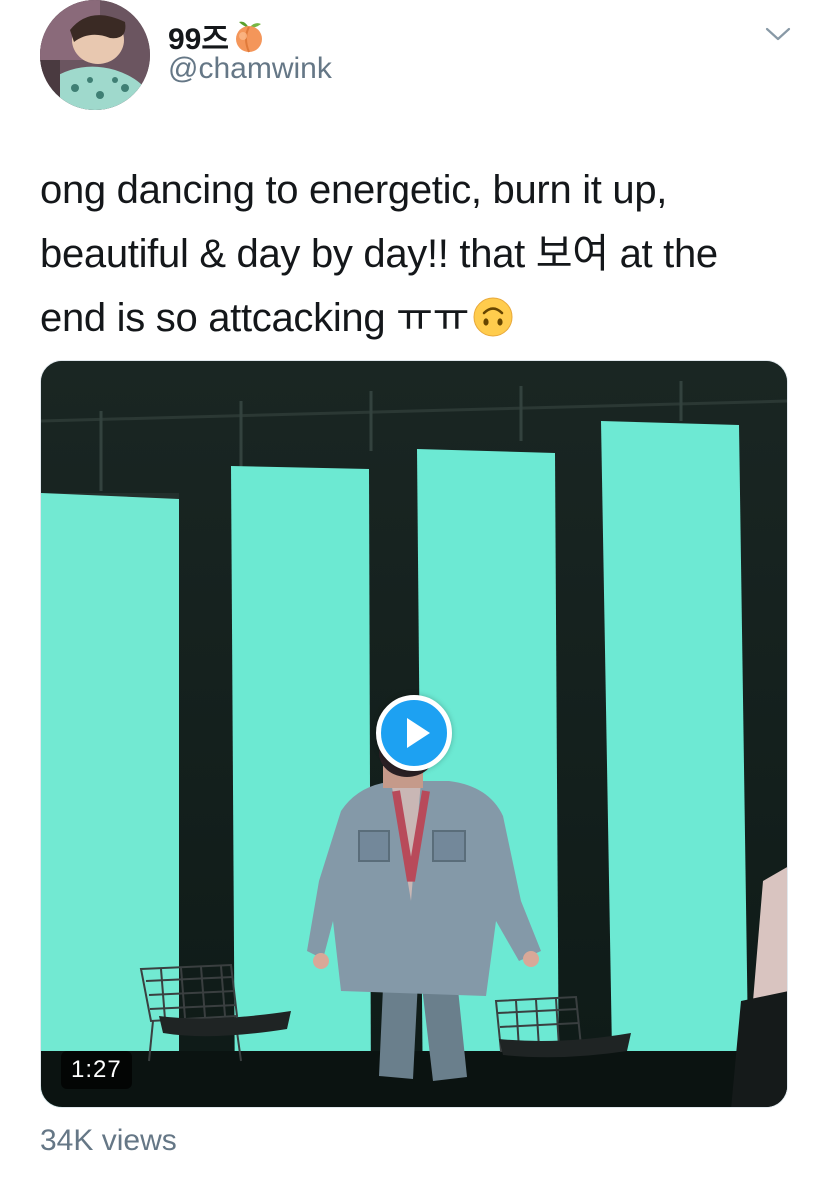 The height and width of the screenshot is (1179, 828). I want to click on tweet-text-line: end is so attcacking ㅠㅠ, so click(255, 318).